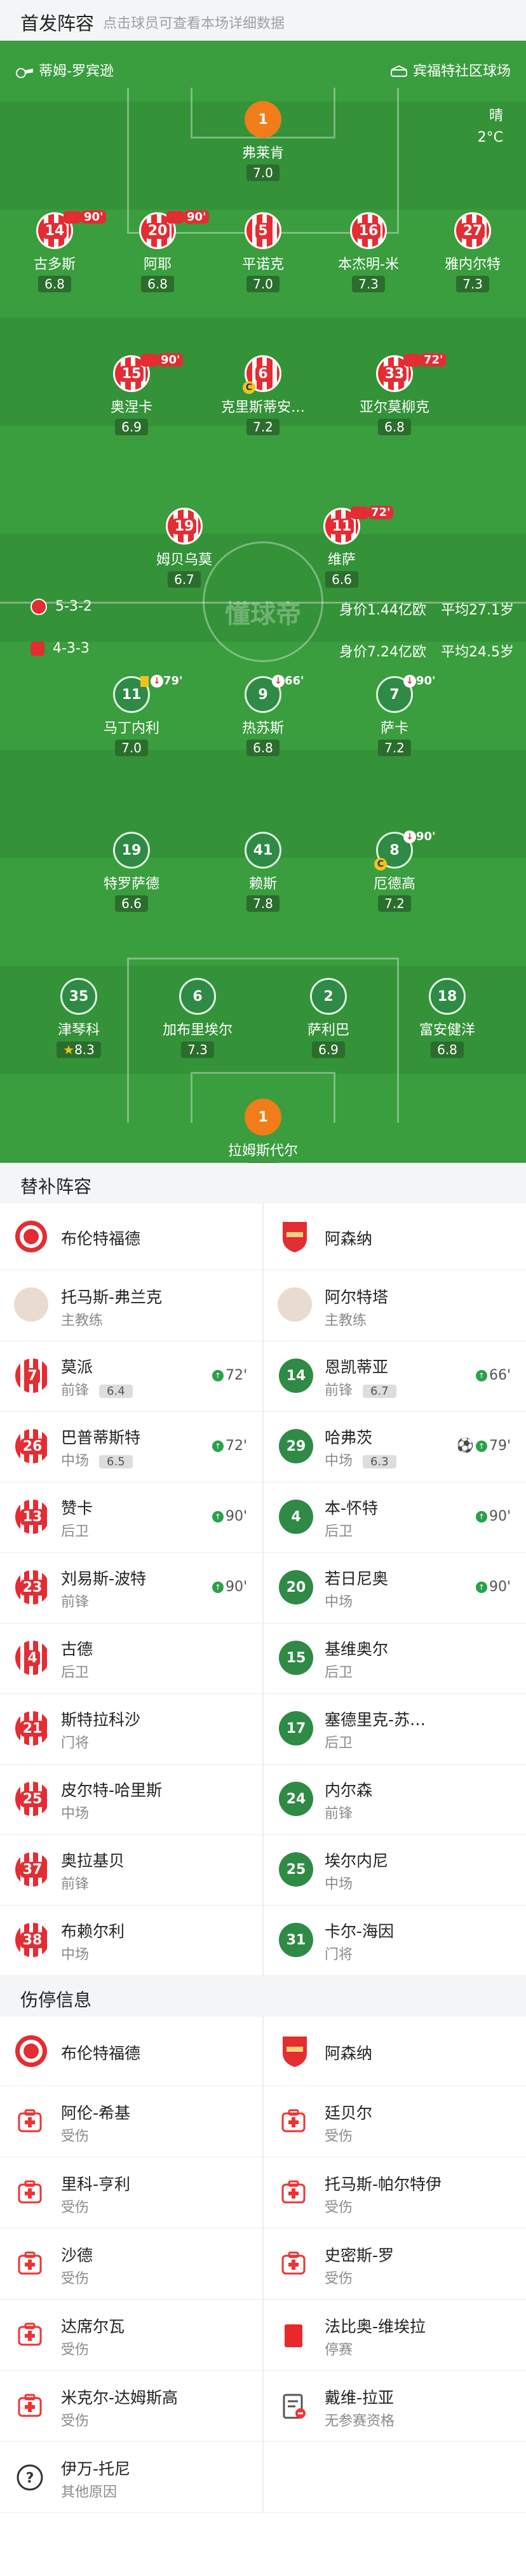 The image size is (526, 2576). What do you see at coordinates (73, 606) in the screenshot?
I see `home-formation: 5-3-2` at bounding box center [73, 606].